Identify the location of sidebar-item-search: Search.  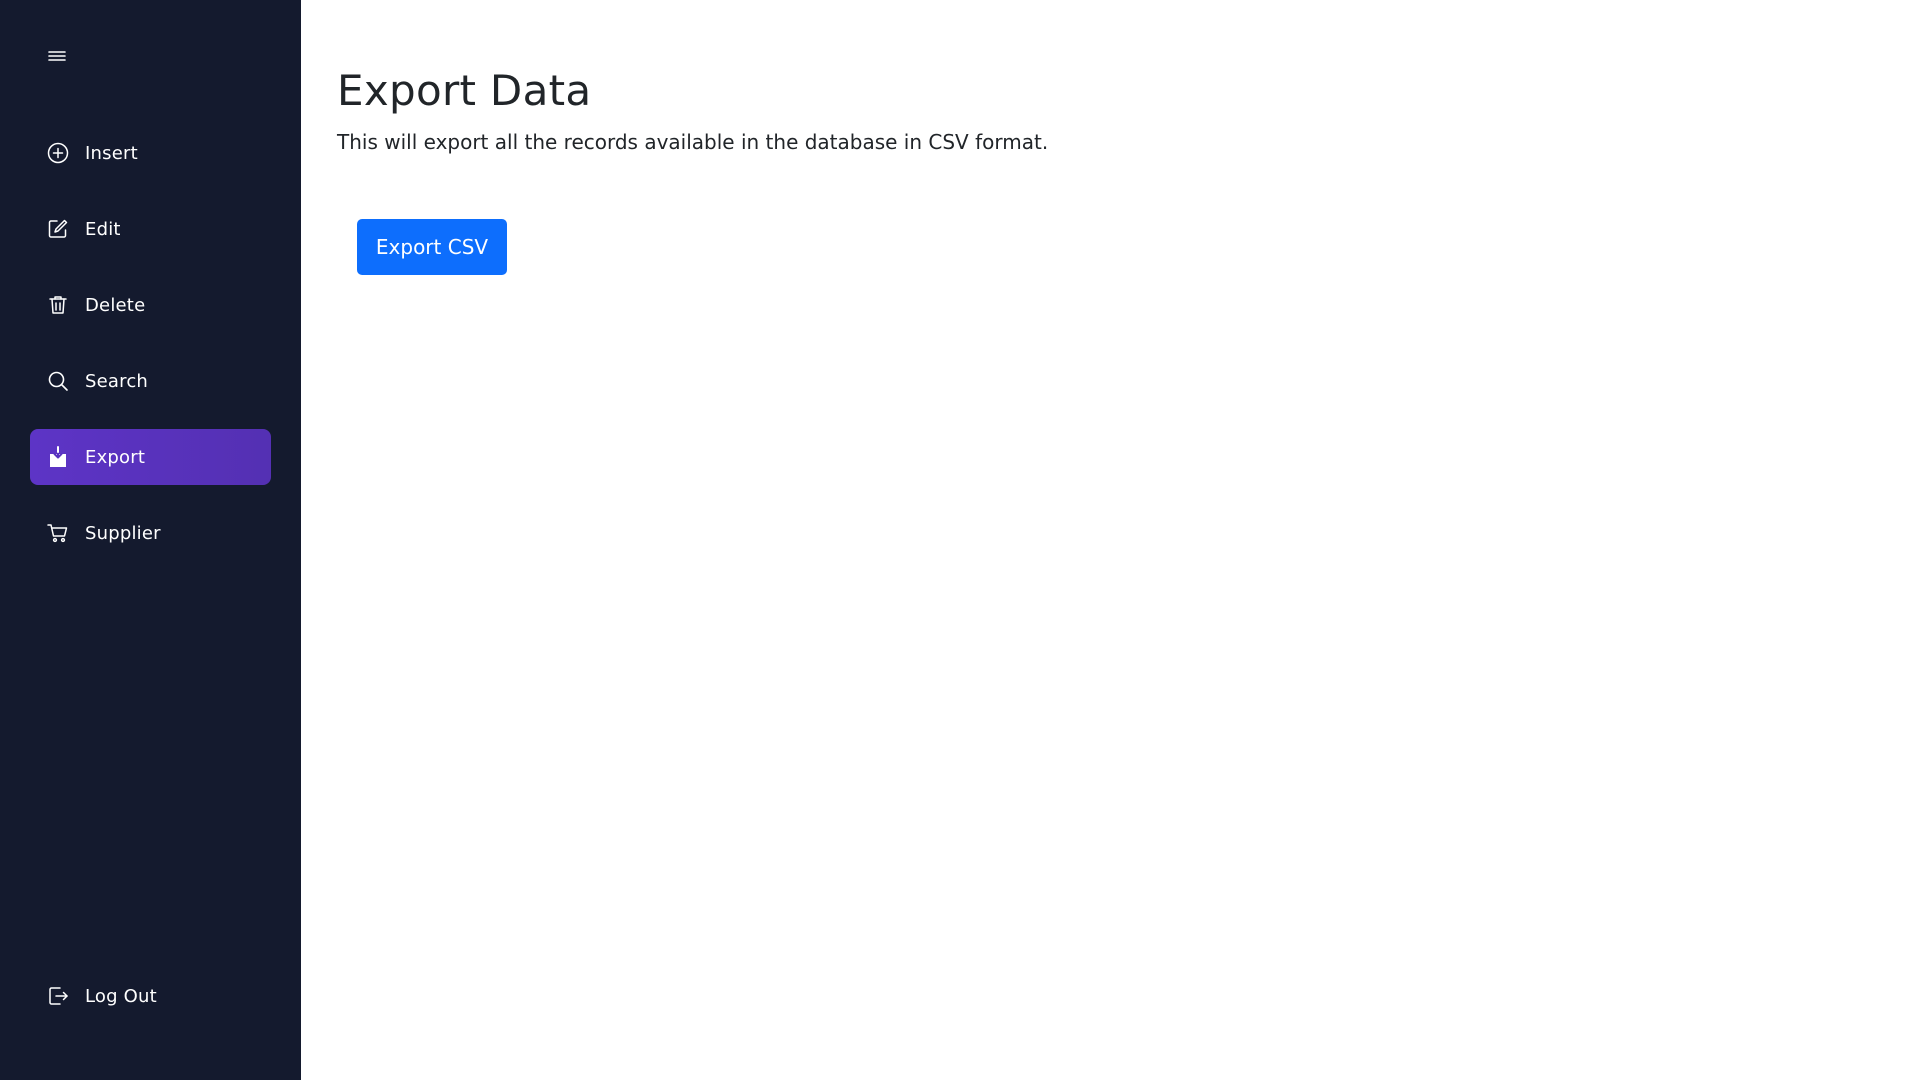
(150, 381).